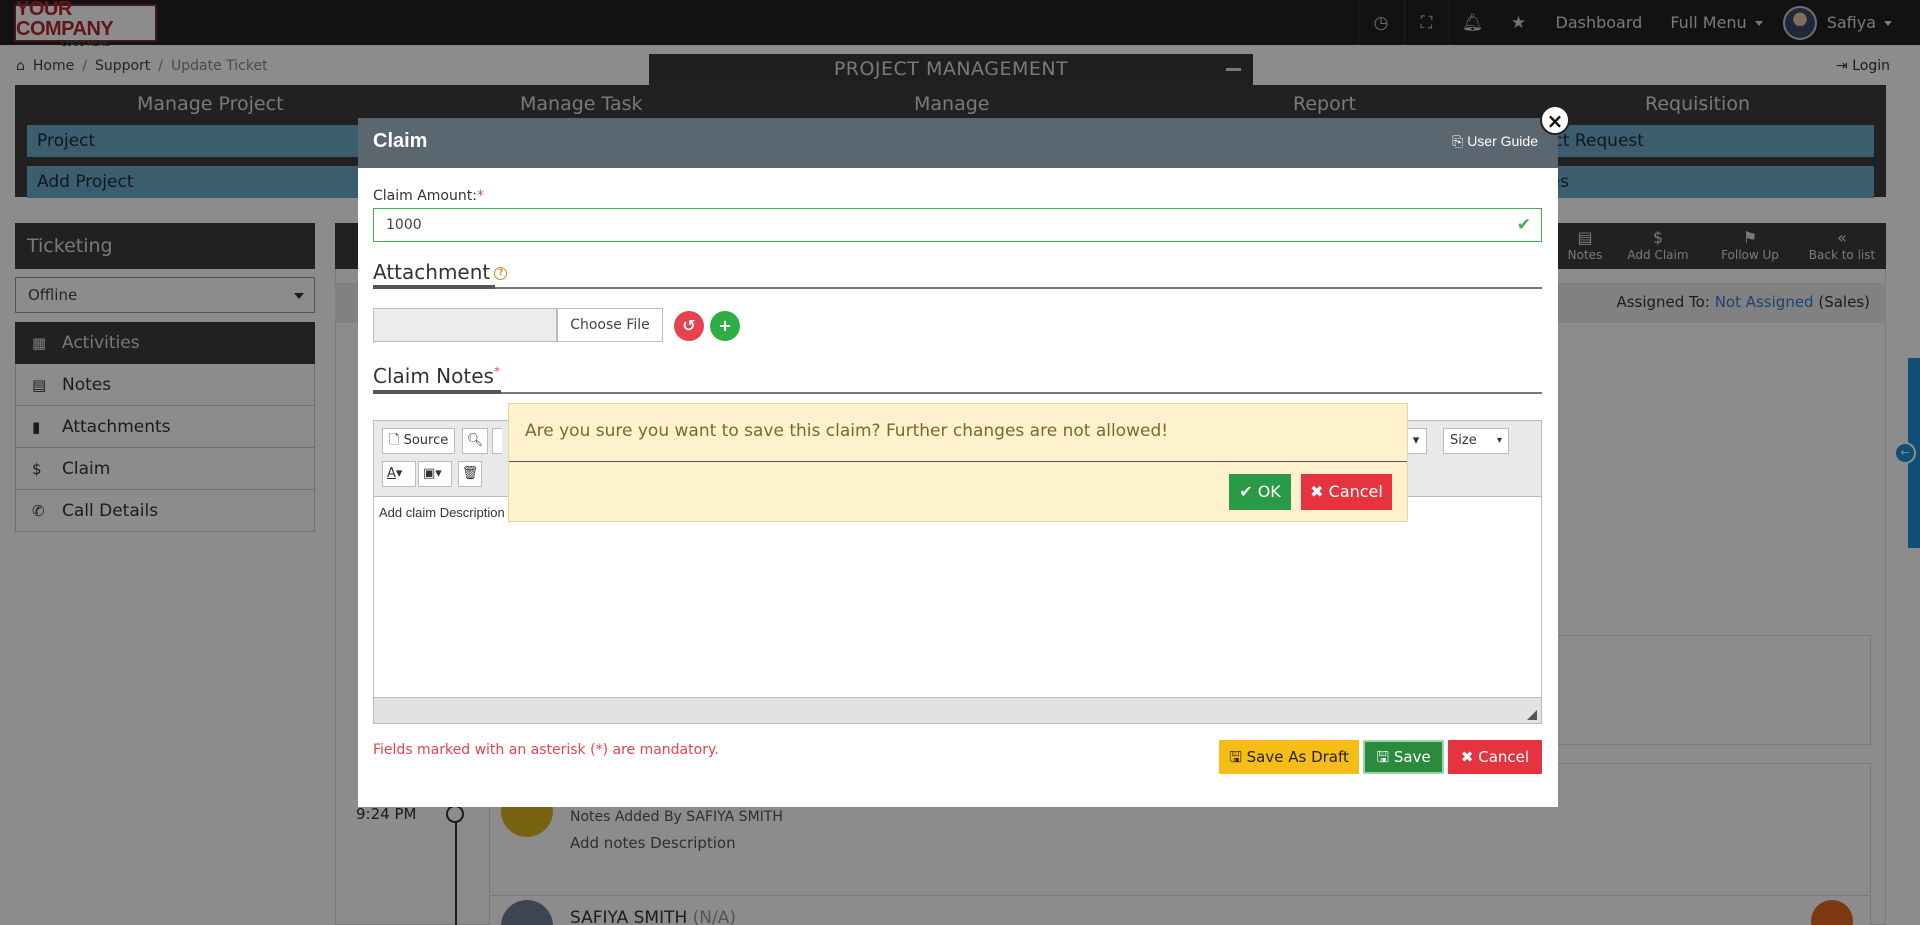 The image size is (1920, 925). I want to click on confirm-ok-label: OK, so click(1269, 491).